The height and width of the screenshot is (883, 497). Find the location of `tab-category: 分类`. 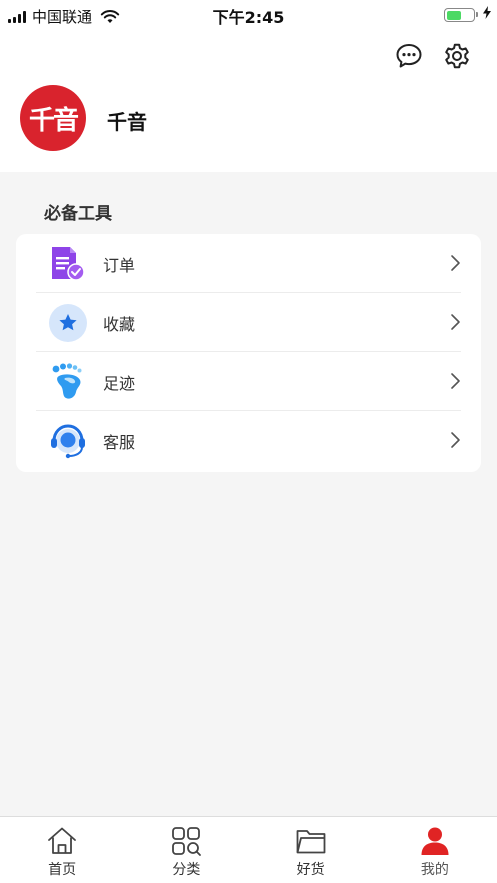

tab-category: 分类 is located at coordinates (186, 850).